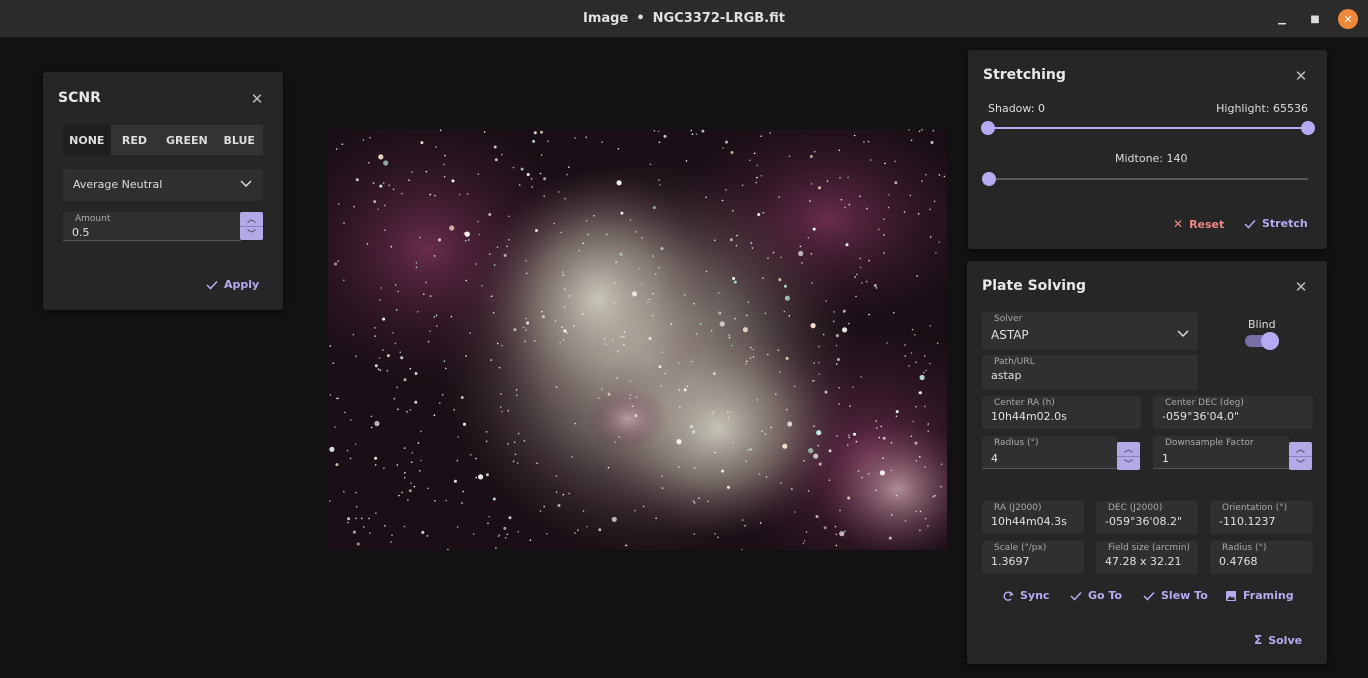  Describe the element at coordinates (93, 219) in the screenshot. I see `scnr-amount-label: Amount` at that location.